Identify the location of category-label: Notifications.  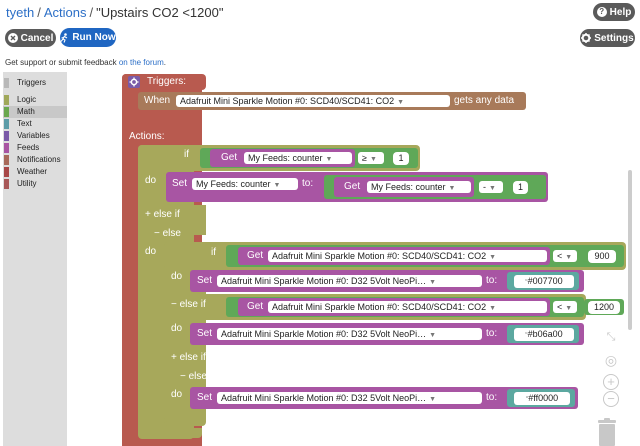
(39, 159).